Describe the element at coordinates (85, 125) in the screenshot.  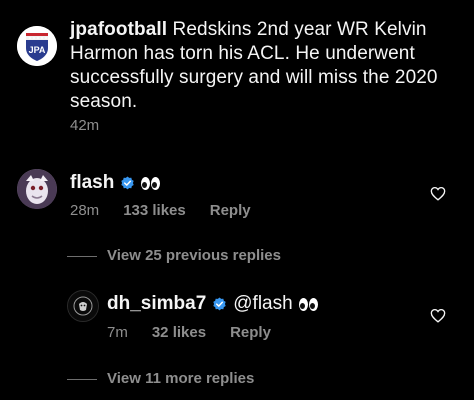
I see `post-timestamp: 42m` at that location.